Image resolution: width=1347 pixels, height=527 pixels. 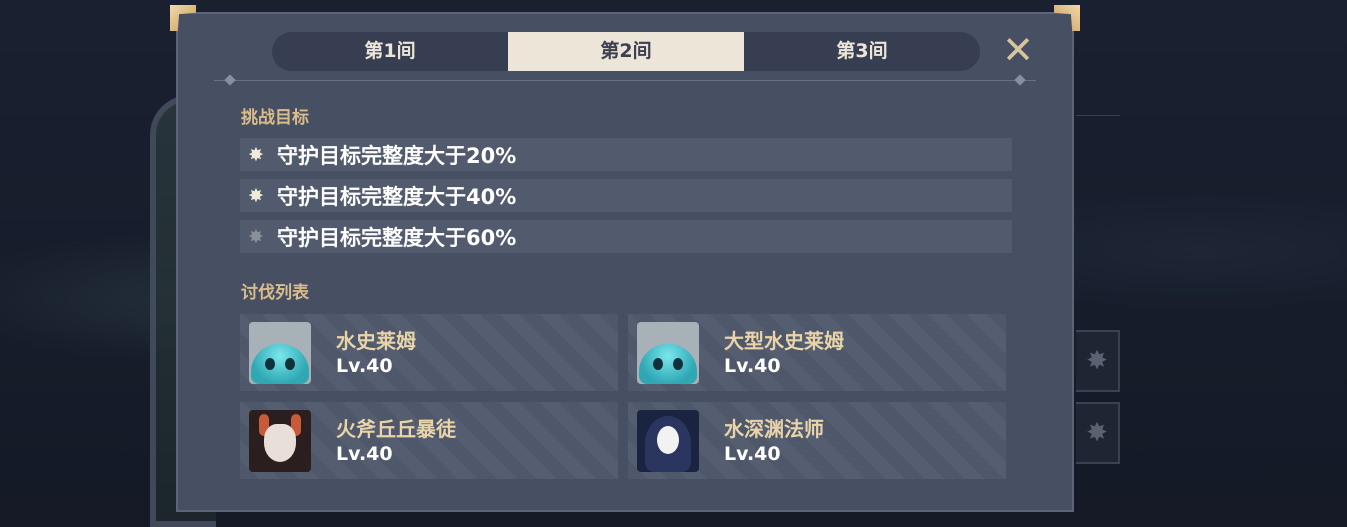 What do you see at coordinates (275, 293) in the screenshot?
I see `enemy-list-title: 讨伐列表` at bounding box center [275, 293].